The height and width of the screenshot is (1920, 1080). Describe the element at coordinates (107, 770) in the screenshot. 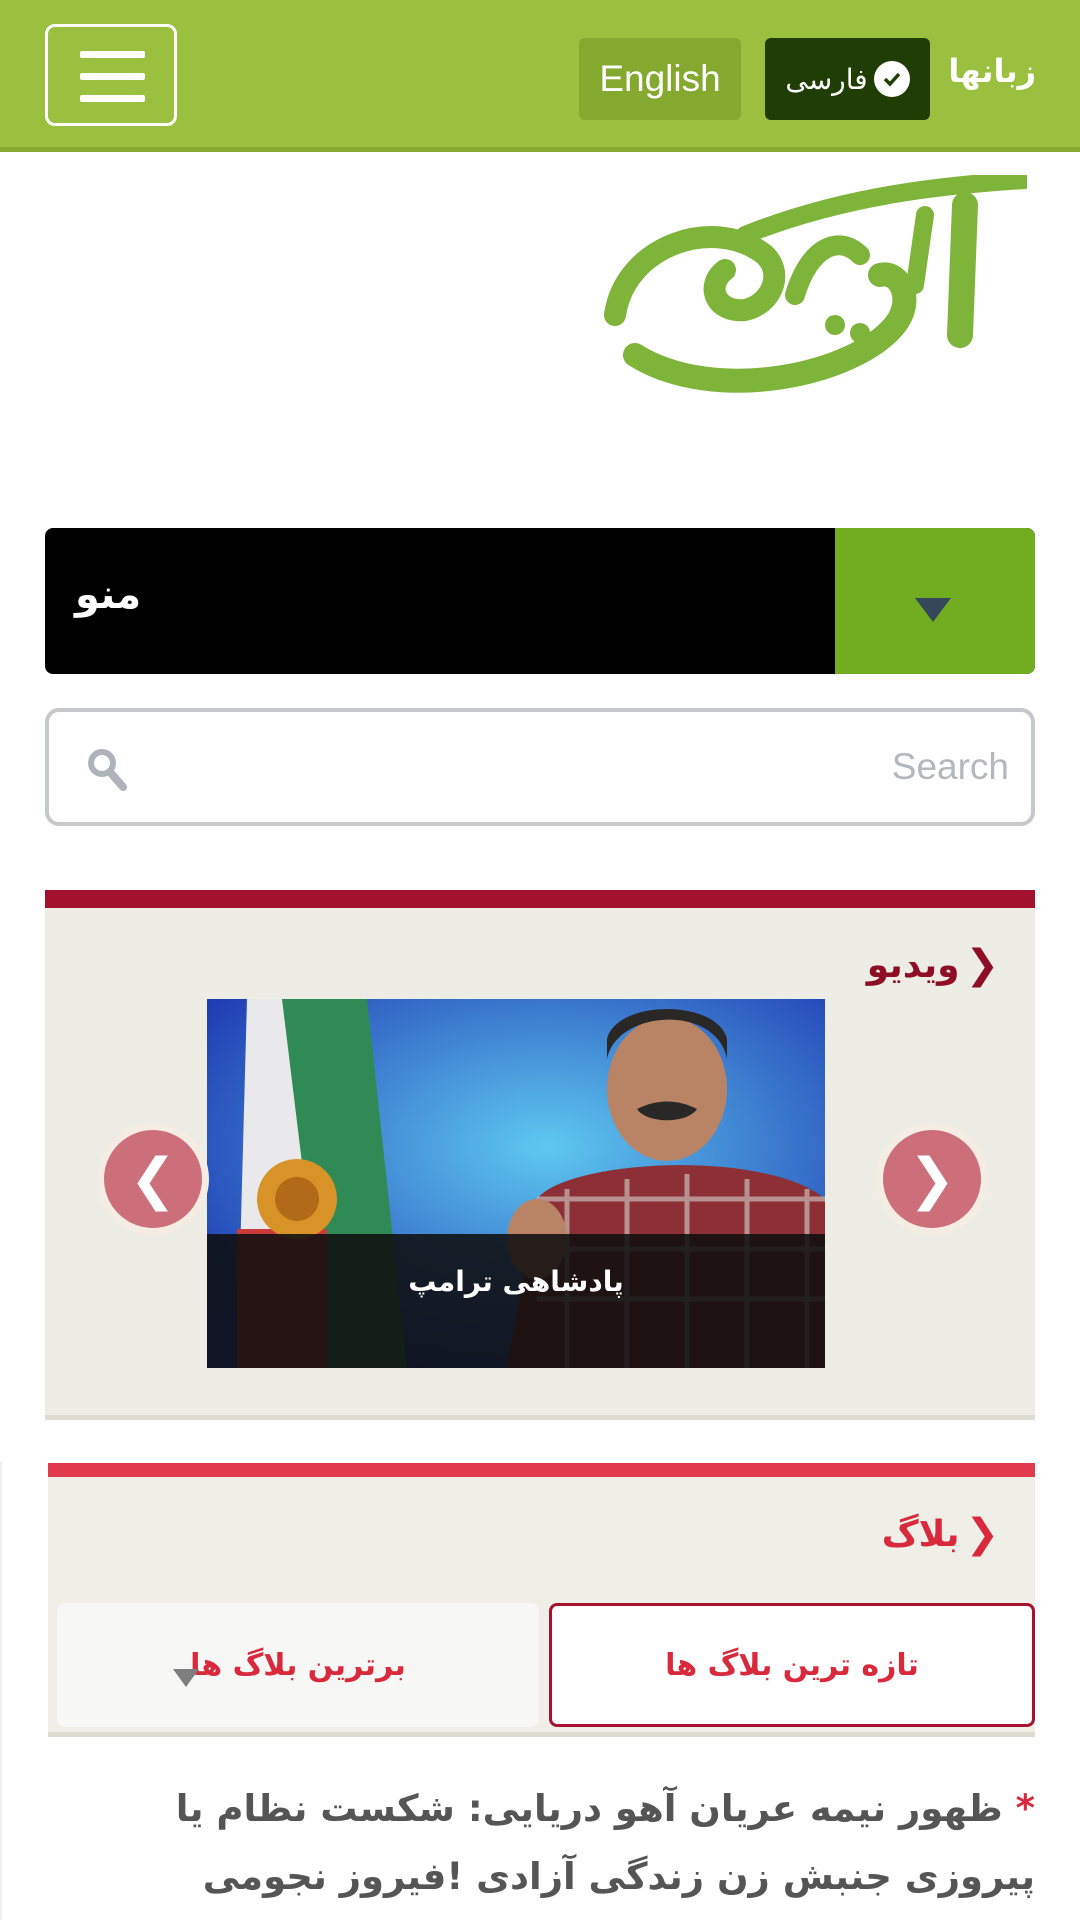

I see `search-icon` at that location.